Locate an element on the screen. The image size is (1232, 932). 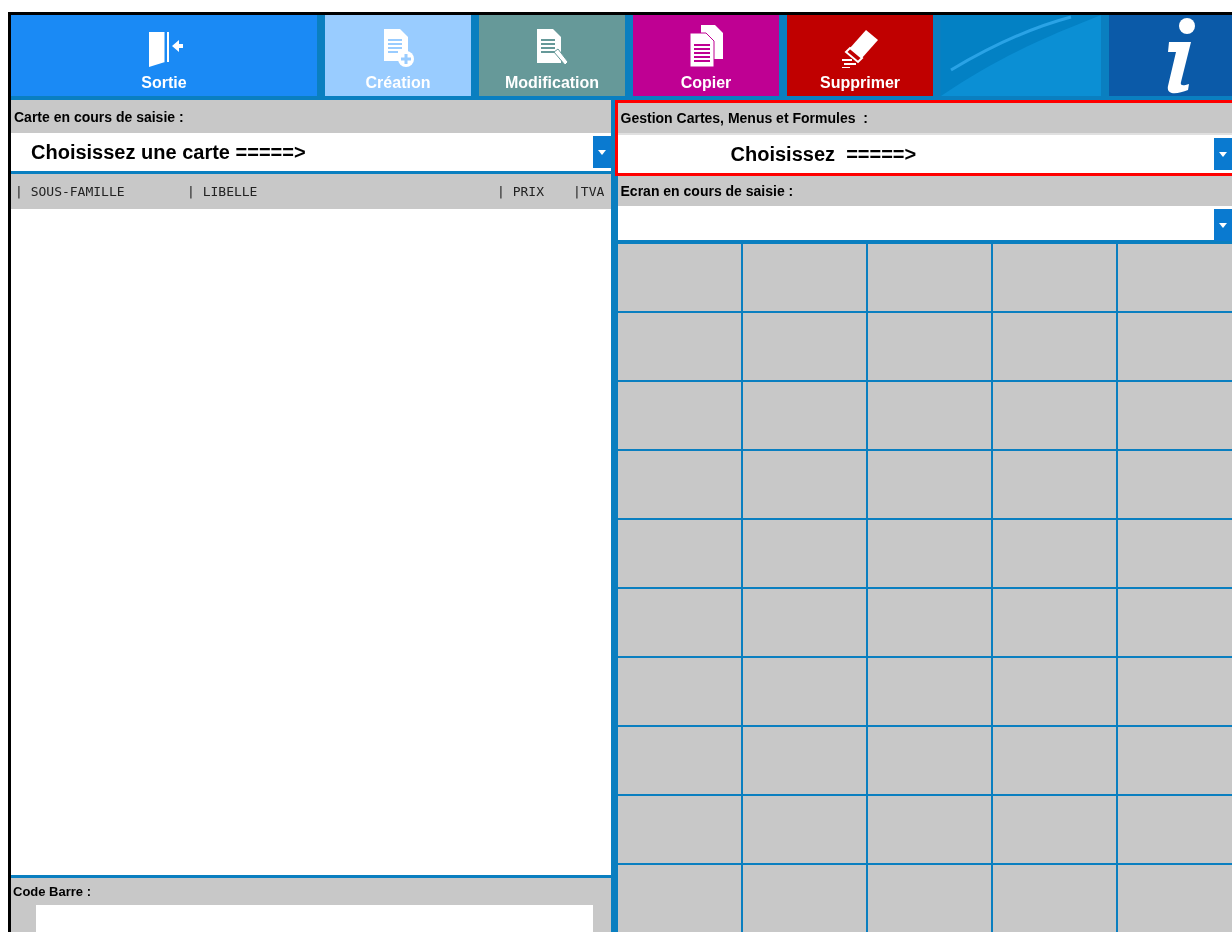
toolbar-button: Copier is located at coordinates (706, 55).